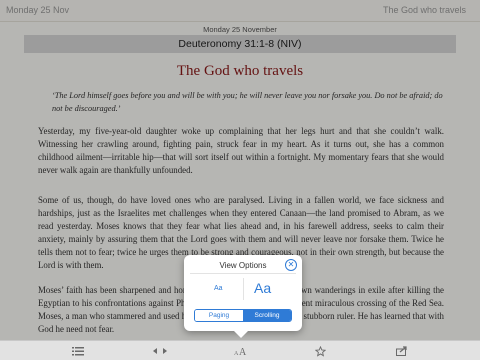 The width and height of the screenshot is (480, 360). What do you see at coordinates (219, 315) in the screenshot?
I see `paging-mode-option: Paging` at bounding box center [219, 315].